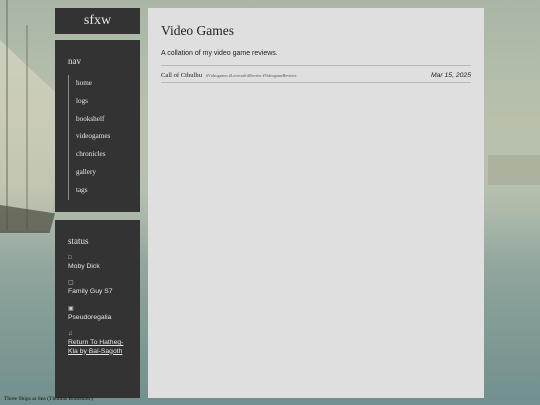 This screenshot has height=405, width=540. Describe the element at coordinates (450, 75) in the screenshot. I see `post-date: Mar 15, 2025` at that location.